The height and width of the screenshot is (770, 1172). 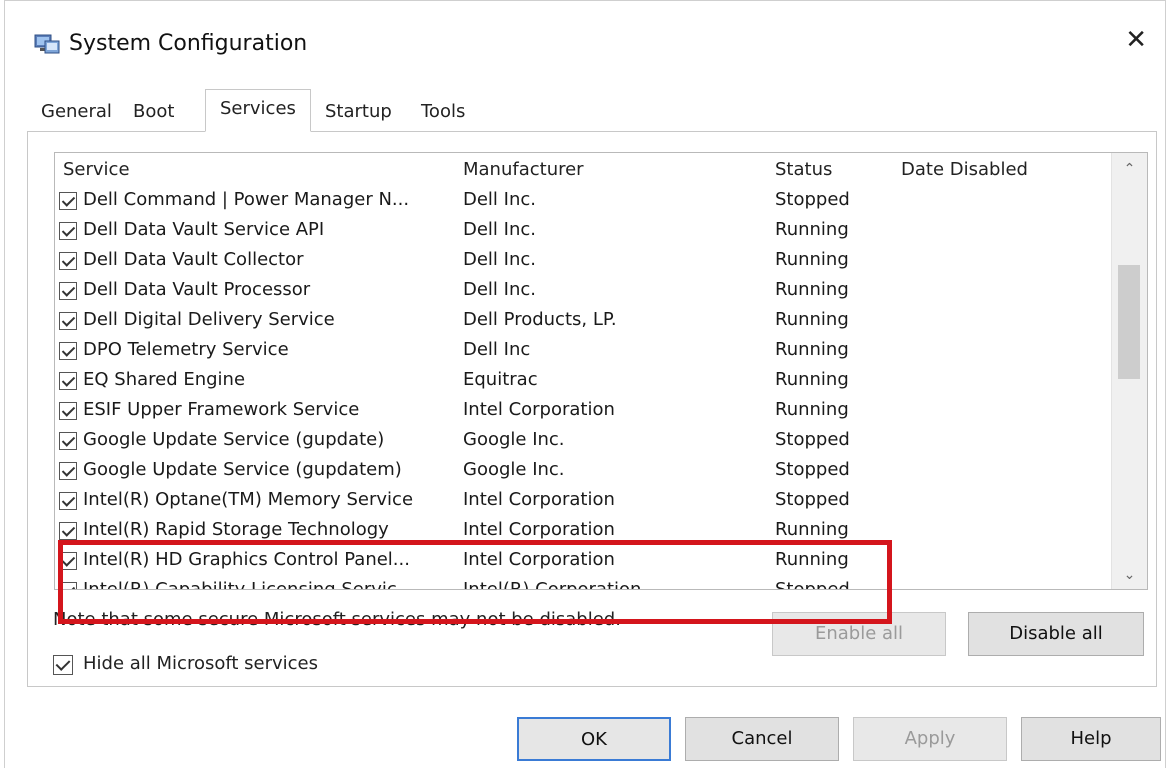 What do you see at coordinates (762, 739) in the screenshot?
I see `cancel-button: Cancel` at bounding box center [762, 739].